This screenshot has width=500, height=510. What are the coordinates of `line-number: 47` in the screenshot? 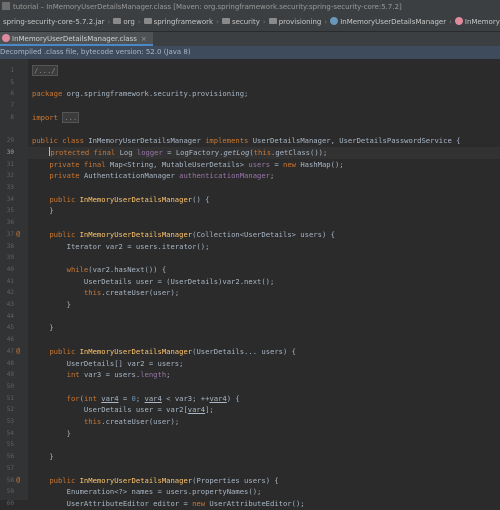 It's located at (10, 351).